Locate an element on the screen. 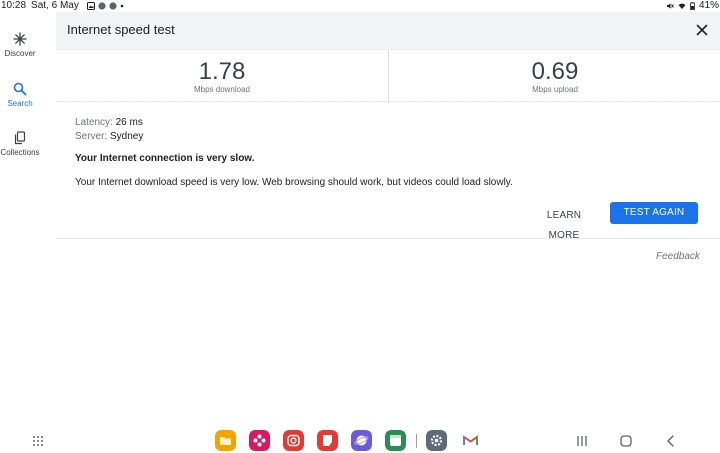 The height and width of the screenshot is (453, 720). latency-row: Latency: 26 ms is located at coordinates (109, 123).